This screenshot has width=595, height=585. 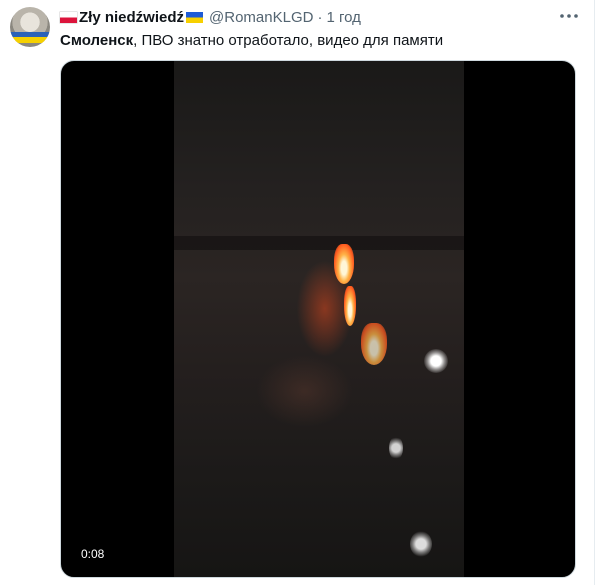 What do you see at coordinates (343, 17) in the screenshot?
I see `tweet-timestamp: 1 год` at bounding box center [343, 17].